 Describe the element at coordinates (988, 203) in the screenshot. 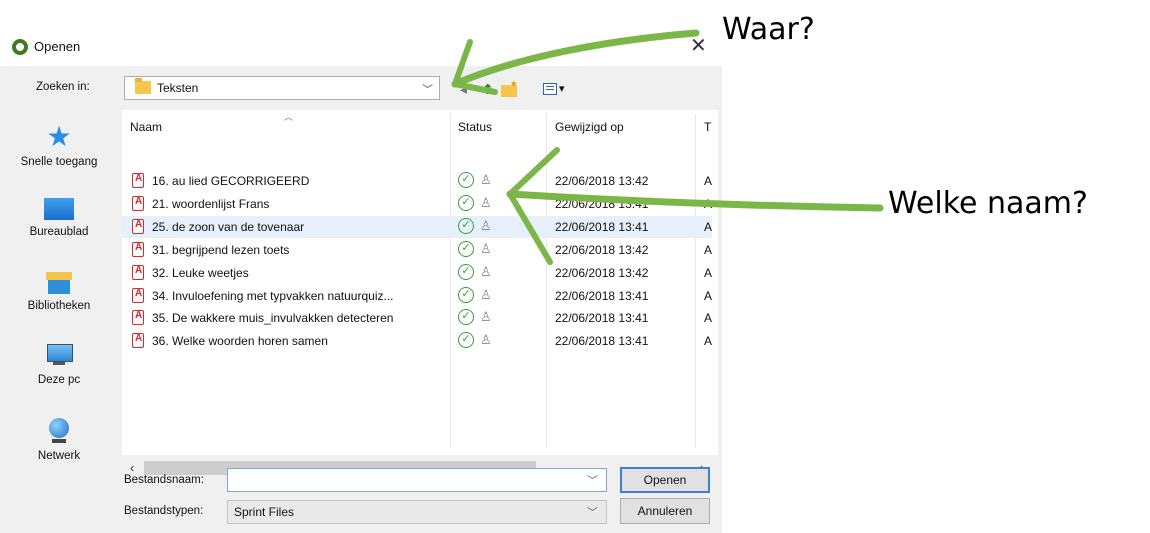

I see `annotation-which-name: Welke naam?` at that location.